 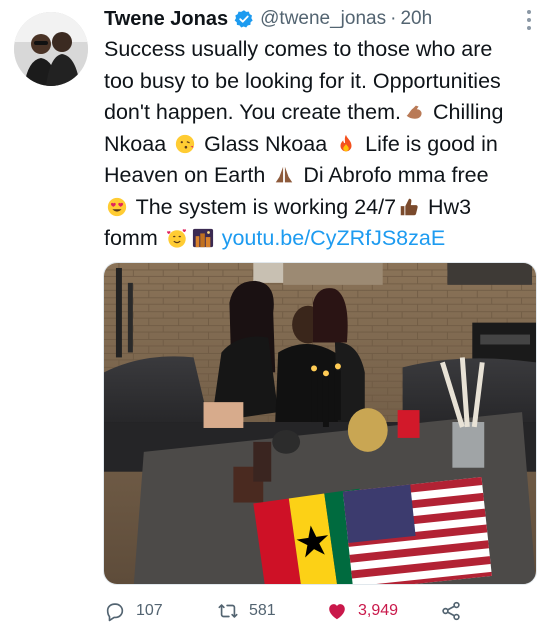 I want to click on tweet-text-line: Success usually comes to those who are, so click(x=324, y=50).